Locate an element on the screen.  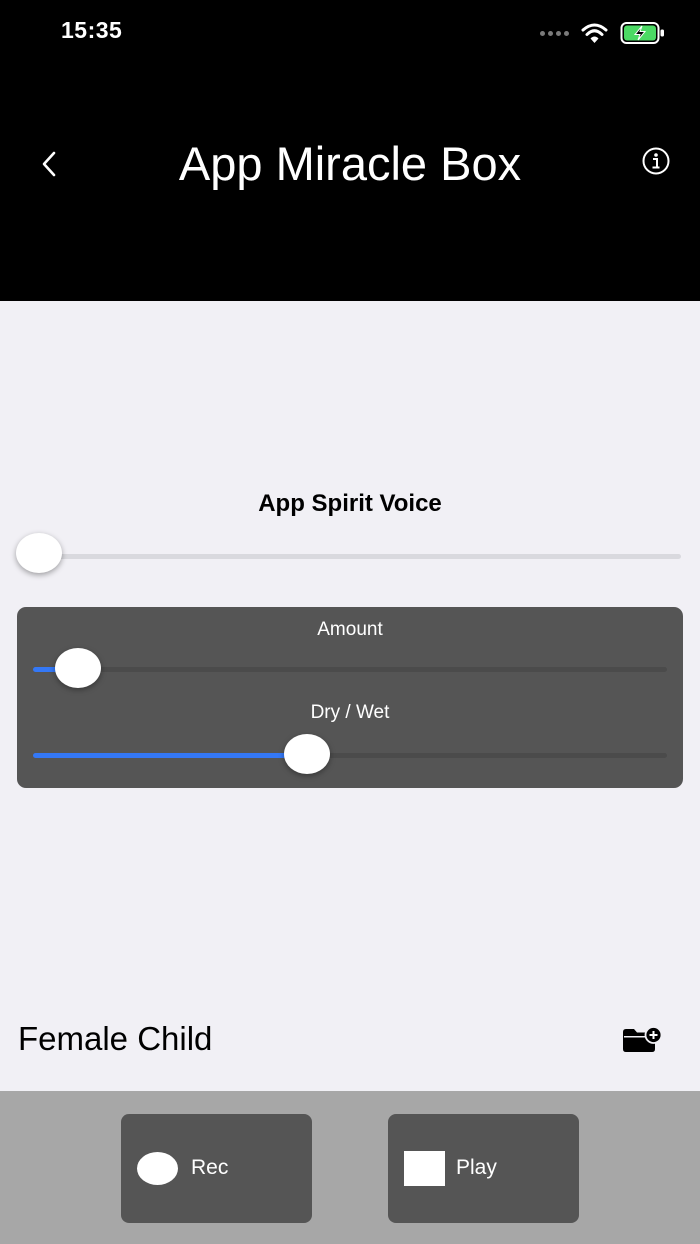
amount-slider is located at coordinates (350, 668).